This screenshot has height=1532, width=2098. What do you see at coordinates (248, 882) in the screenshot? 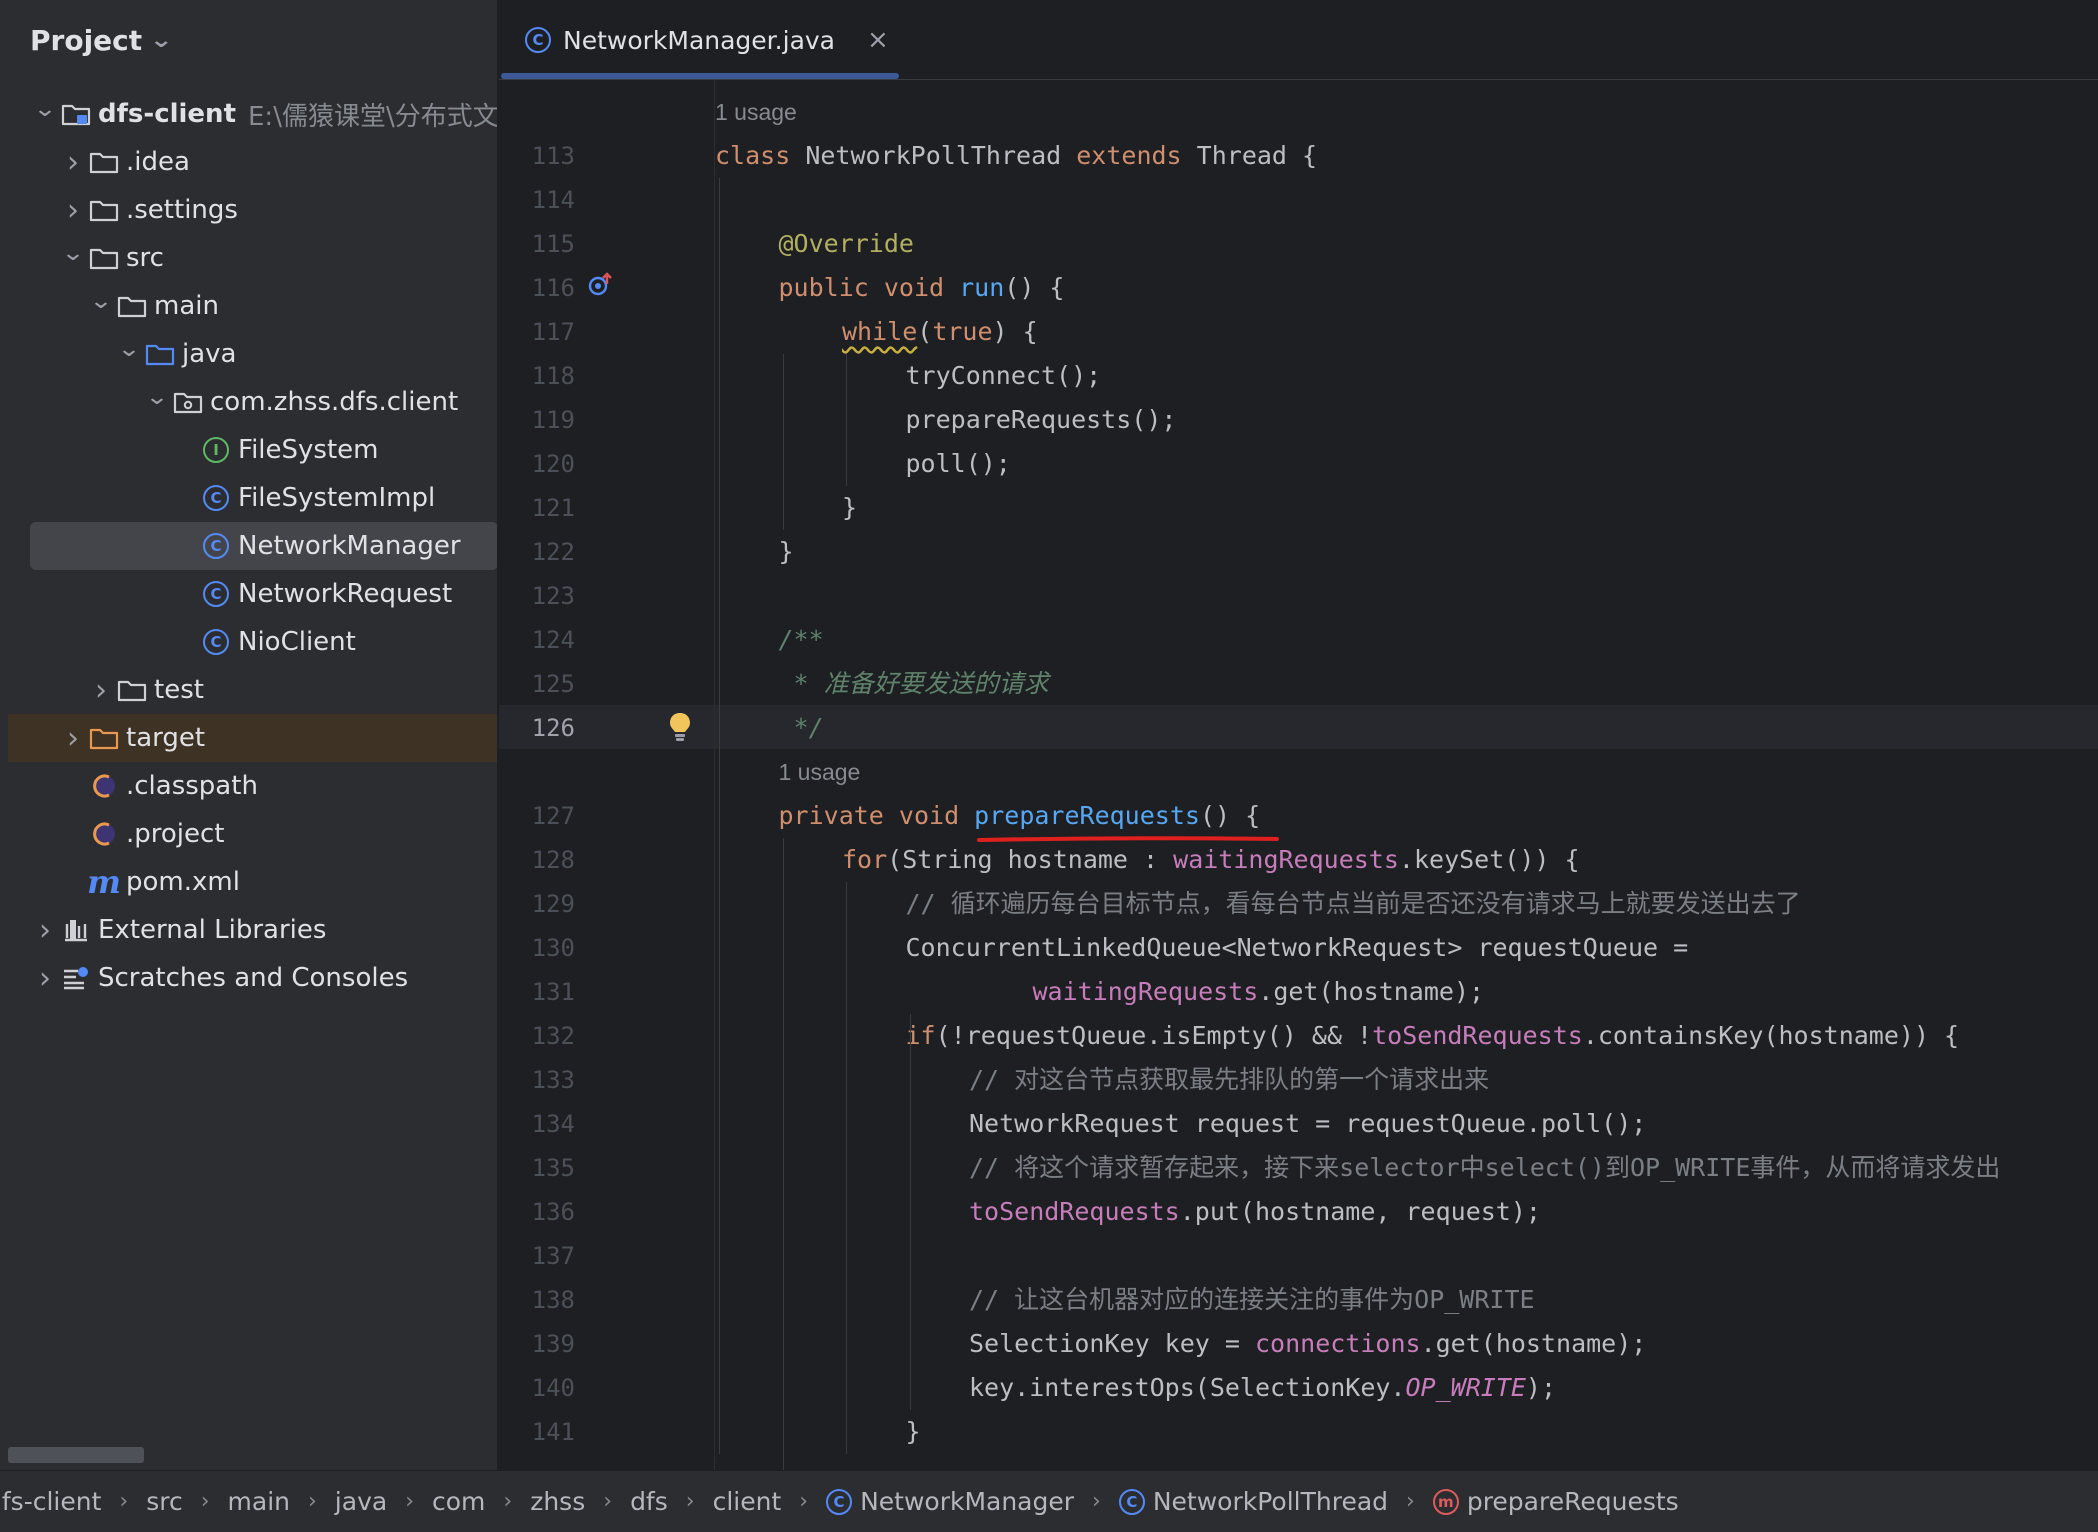
I see `tree-item-pom-xml: m pom.xml` at bounding box center [248, 882].